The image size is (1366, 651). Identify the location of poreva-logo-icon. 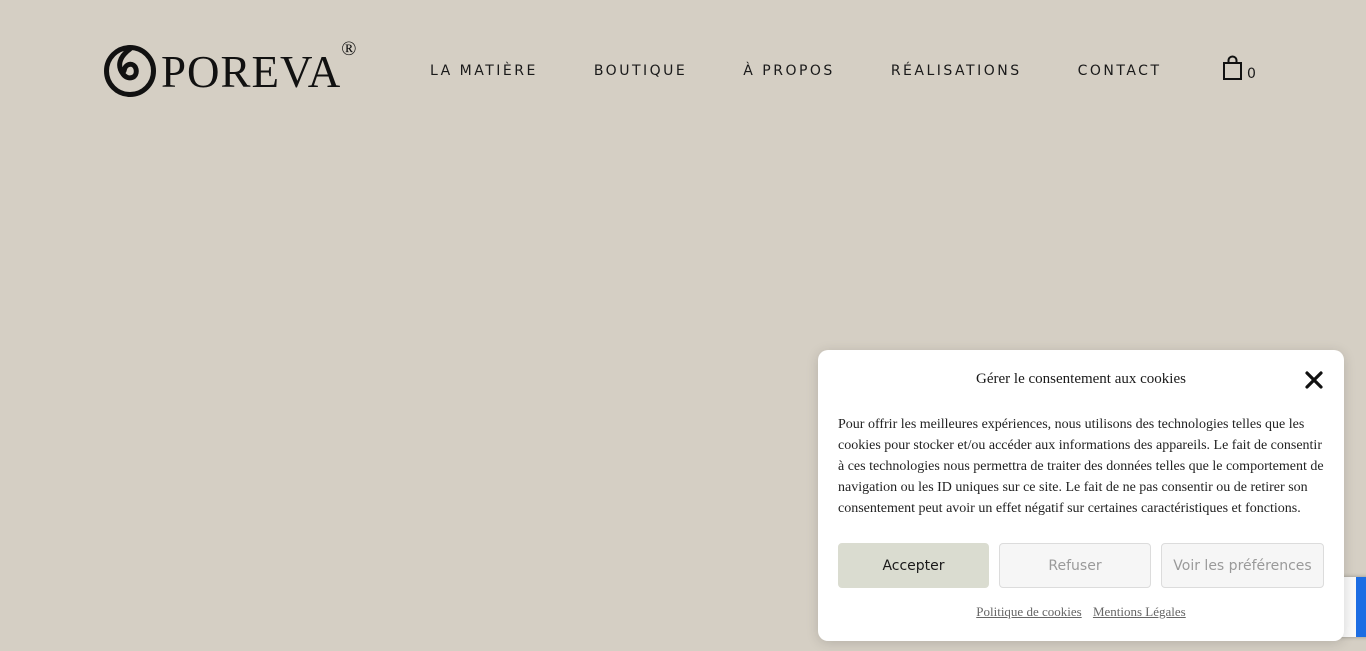
(130, 71).